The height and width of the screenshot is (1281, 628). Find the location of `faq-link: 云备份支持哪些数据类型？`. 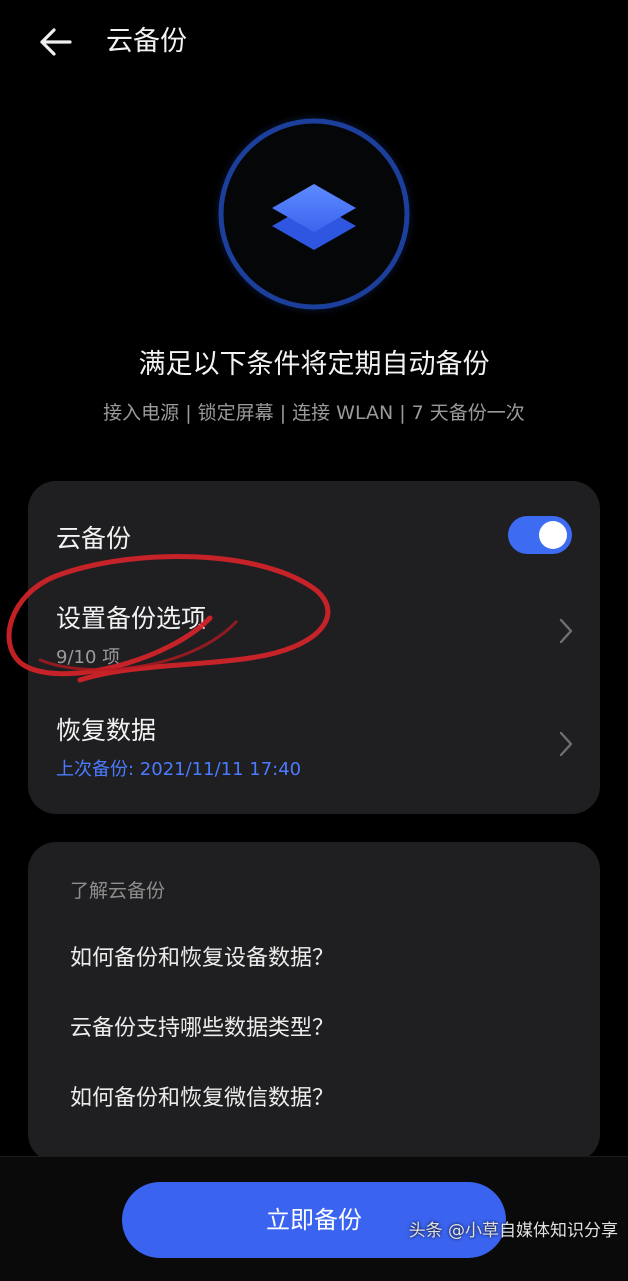

faq-link: 云备份支持哪些数据类型？ is located at coordinates (202, 1026).